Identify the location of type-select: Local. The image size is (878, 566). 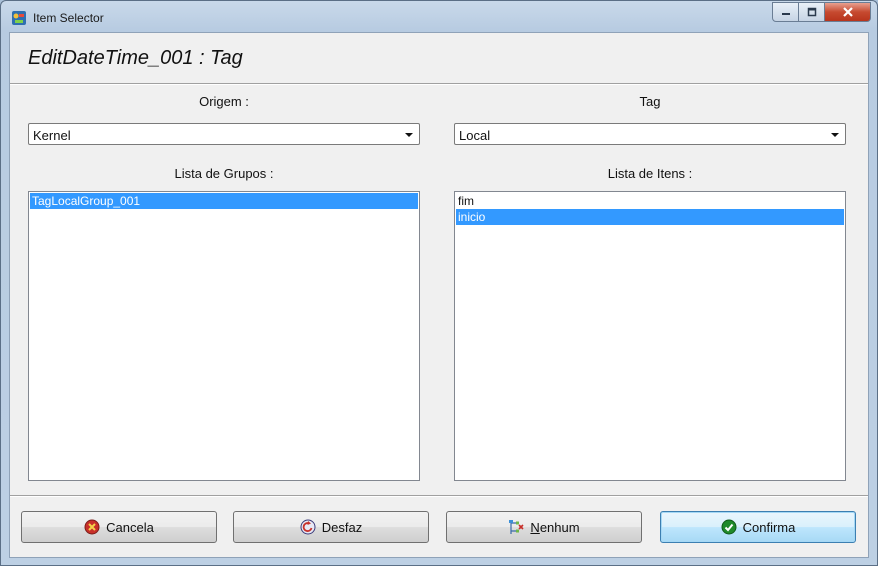
(650, 134).